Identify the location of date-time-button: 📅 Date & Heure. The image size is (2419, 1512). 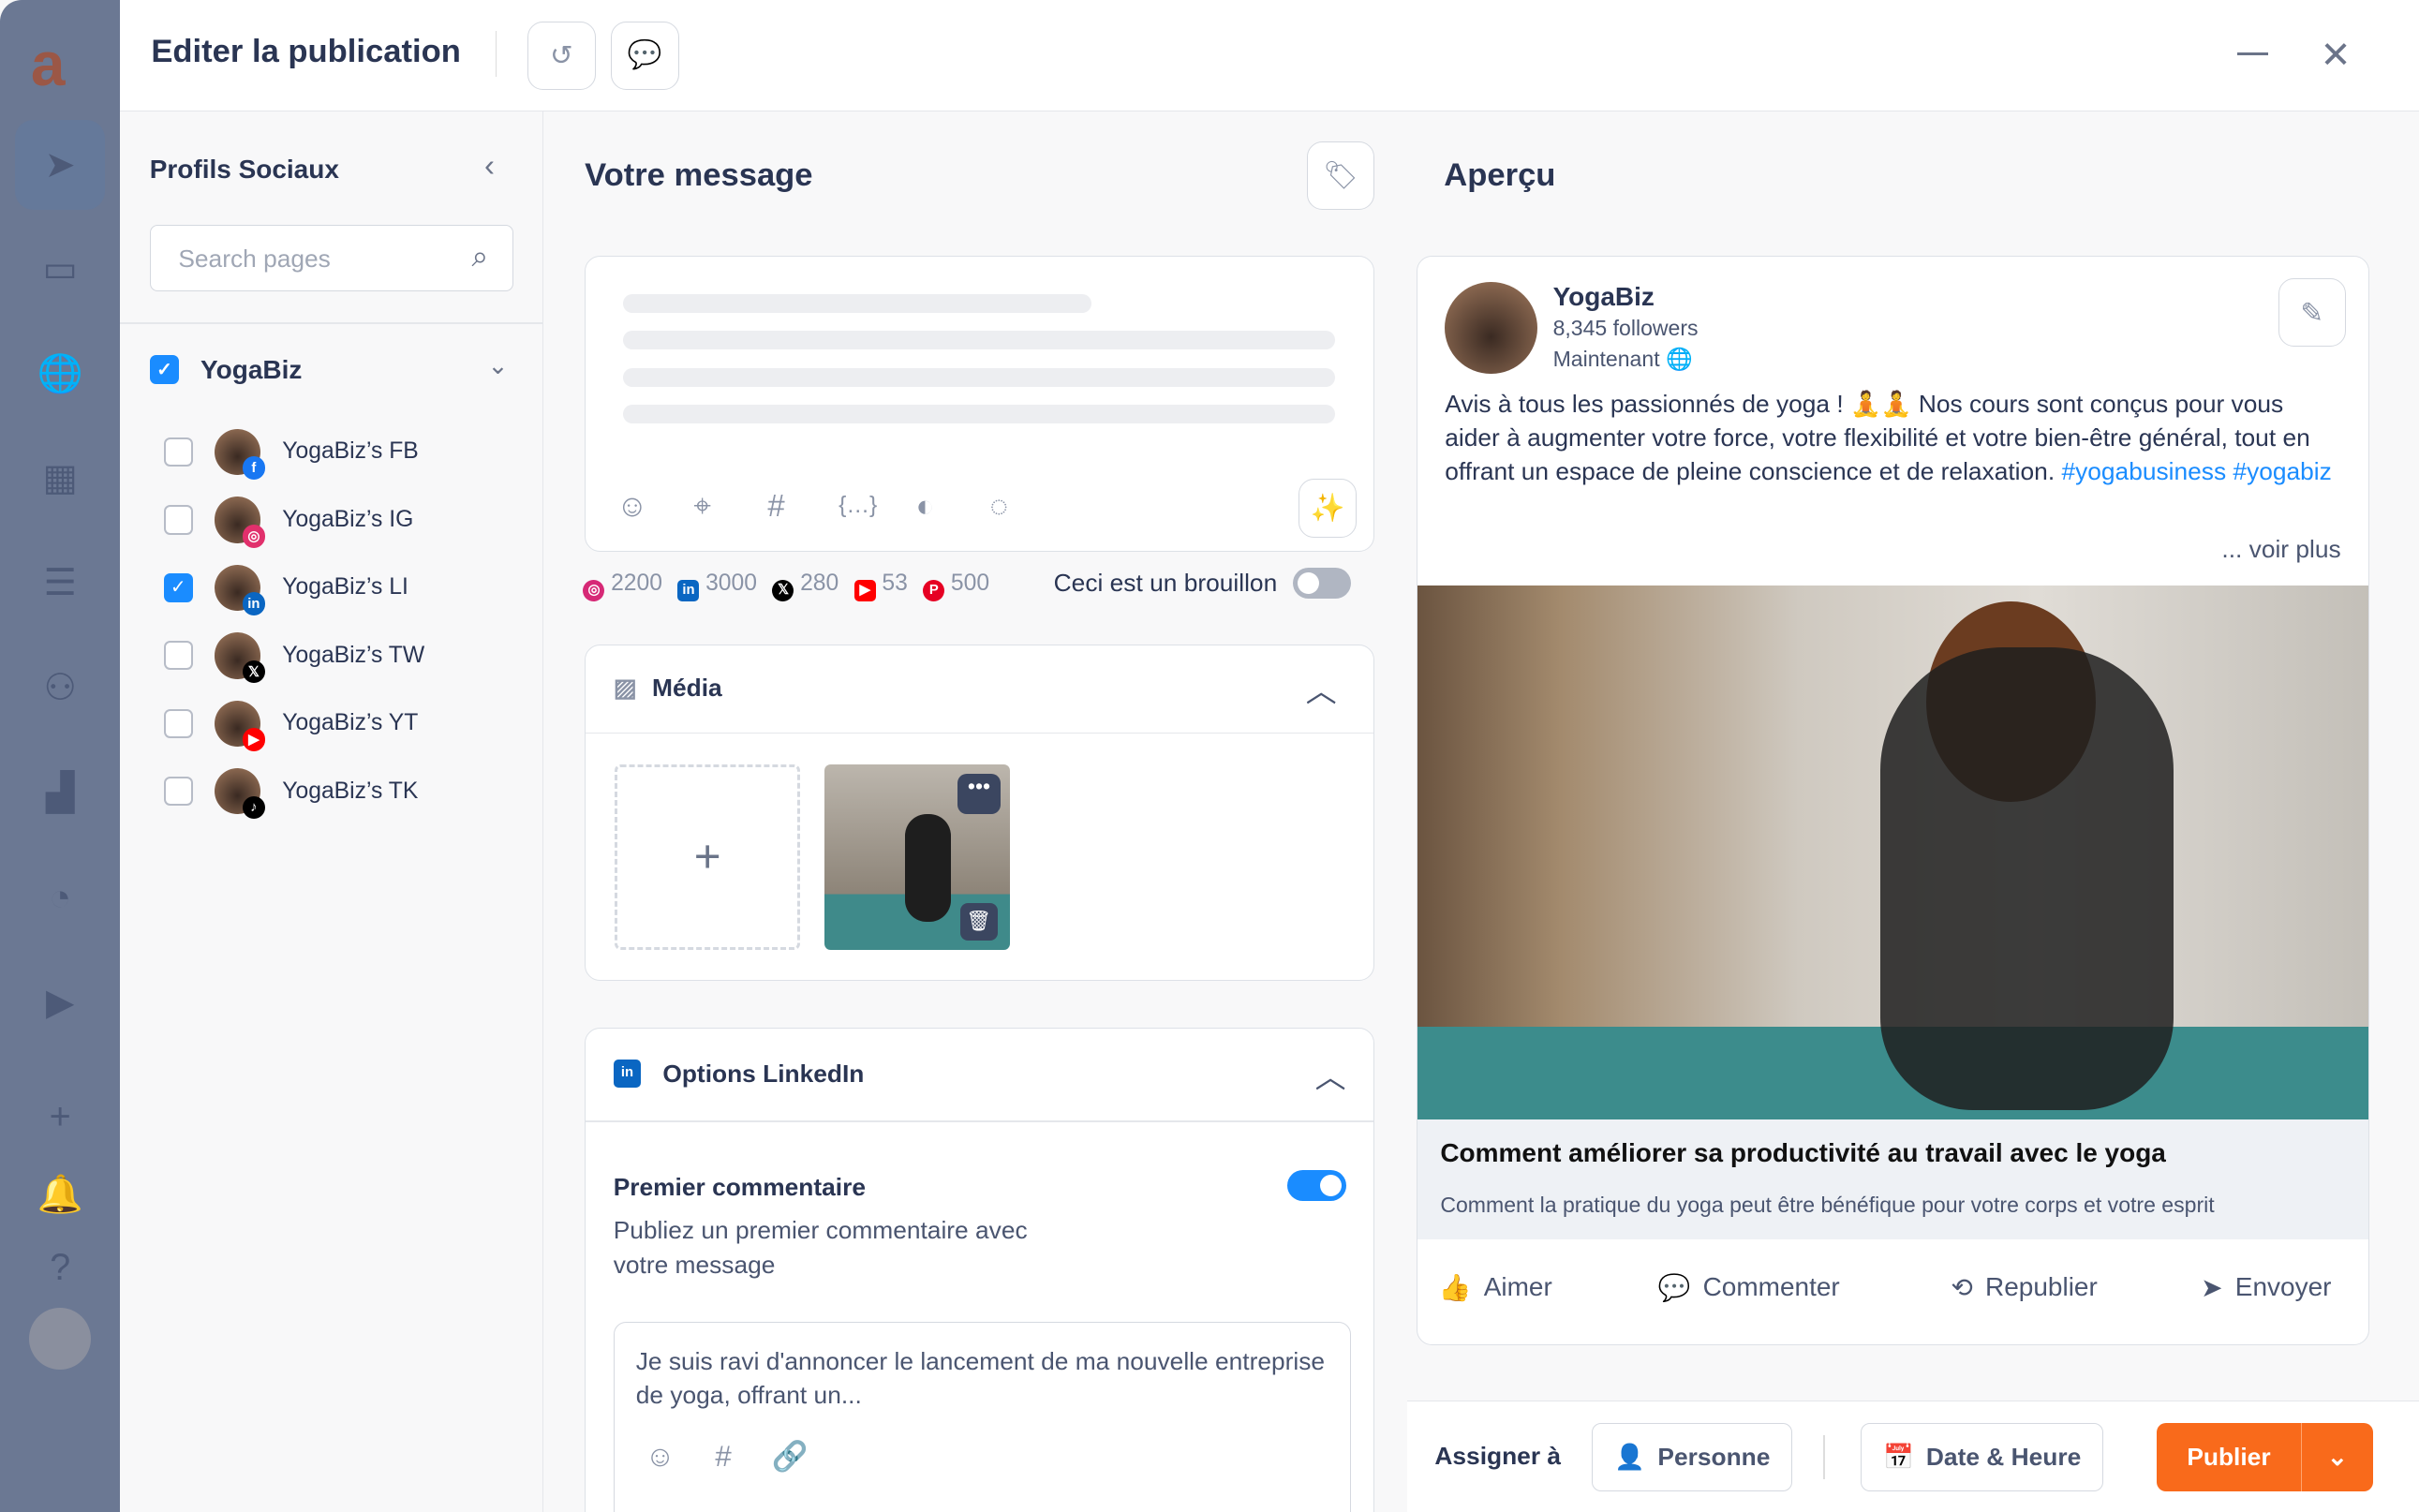
(1982, 1457).